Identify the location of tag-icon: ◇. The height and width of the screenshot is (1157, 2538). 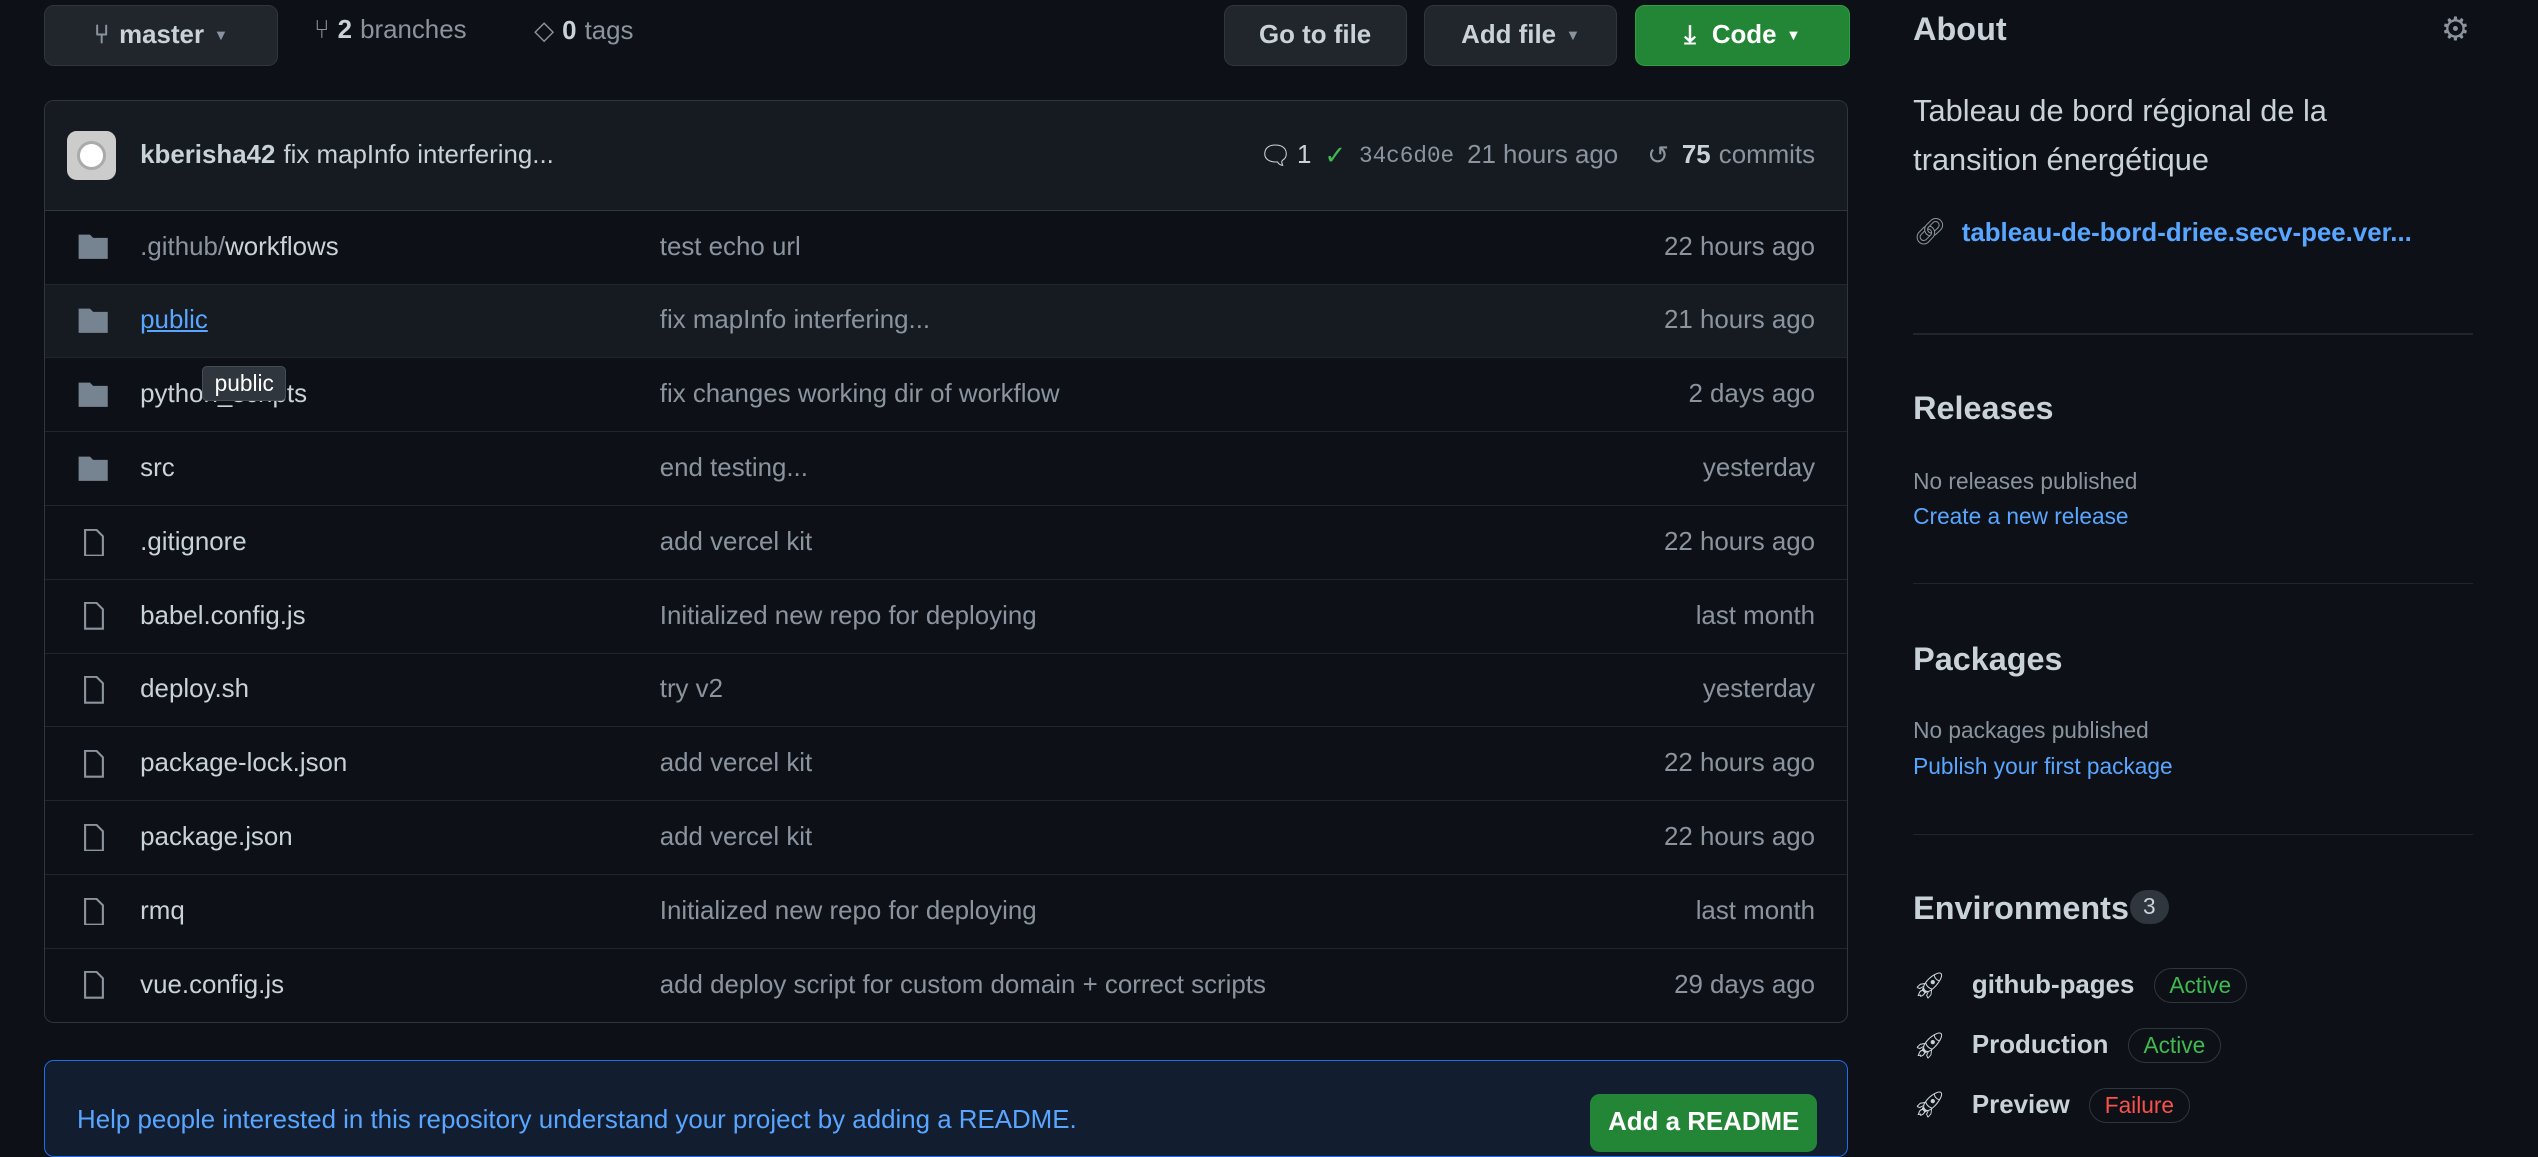
(544, 31).